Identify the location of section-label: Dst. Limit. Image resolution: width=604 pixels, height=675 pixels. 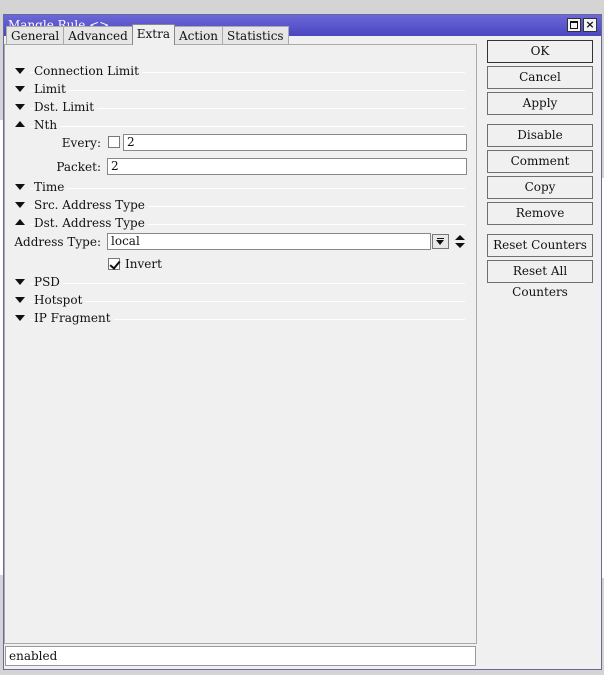
(66, 107).